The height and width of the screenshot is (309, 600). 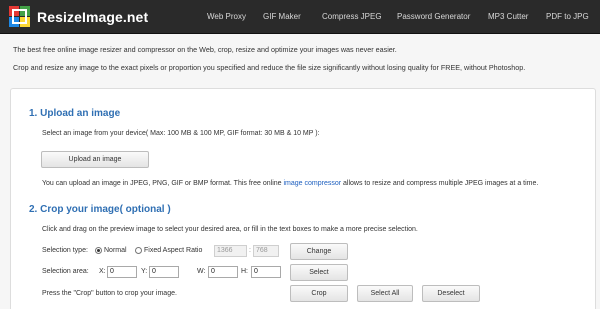 What do you see at coordinates (226, 16) in the screenshot?
I see `nav-web-proxy: Web Proxy` at bounding box center [226, 16].